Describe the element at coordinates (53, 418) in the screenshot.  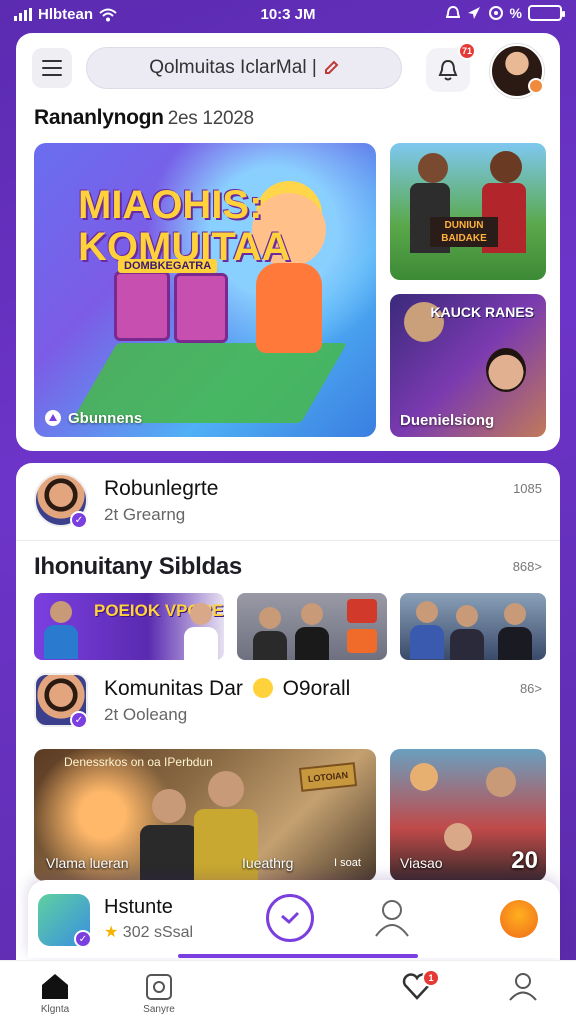
I see `community-icon` at that location.